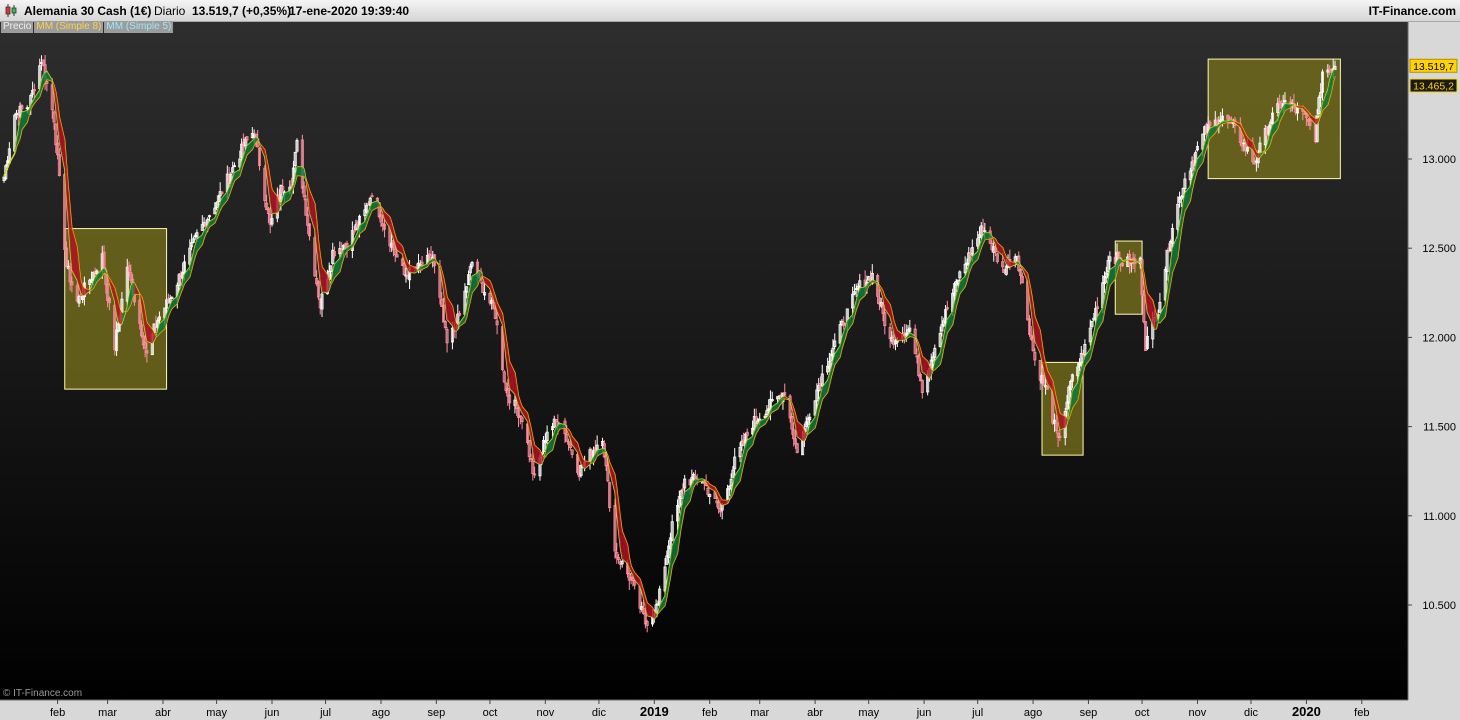  Describe the element at coordinates (1433, 67) in the screenshot. I see `last-price-label: 13.519,7` at that location.